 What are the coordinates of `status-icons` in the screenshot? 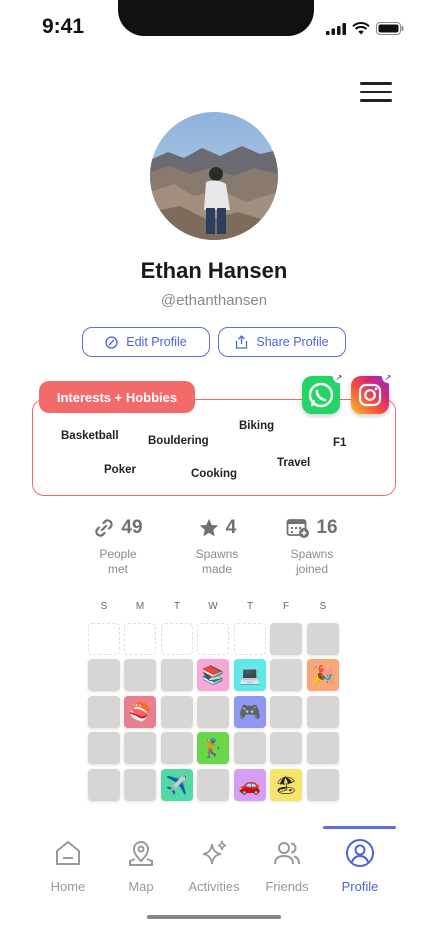 It's located at (365, 28).